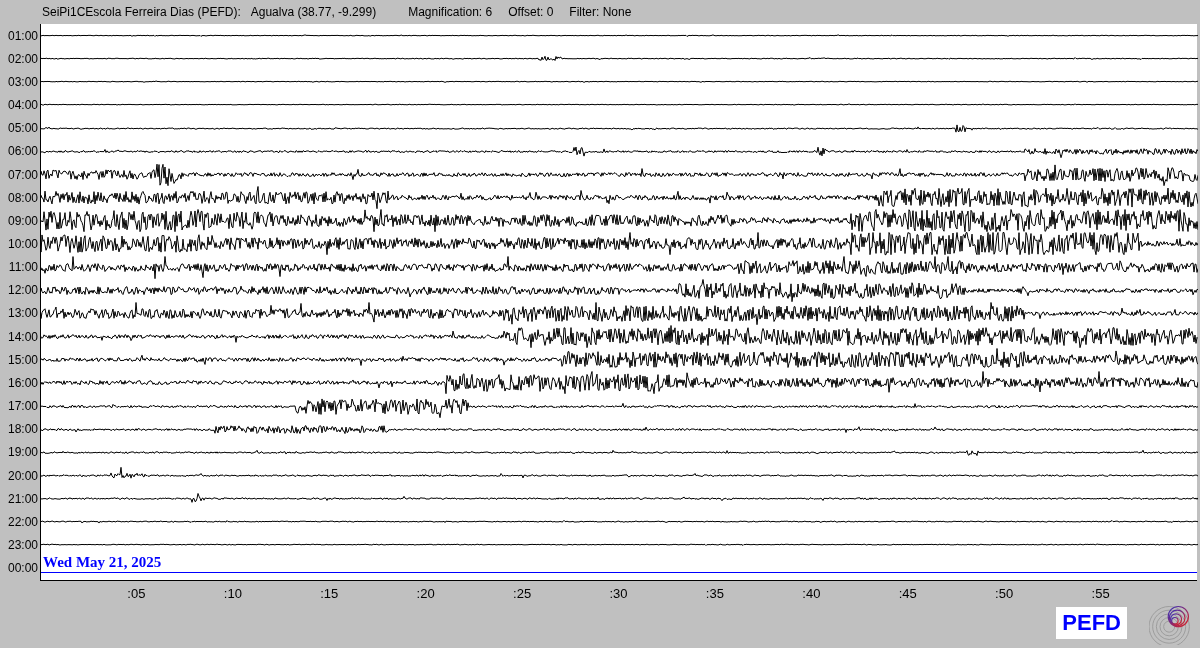  I want to click on hour-label: 14:00, so click(22, 337).